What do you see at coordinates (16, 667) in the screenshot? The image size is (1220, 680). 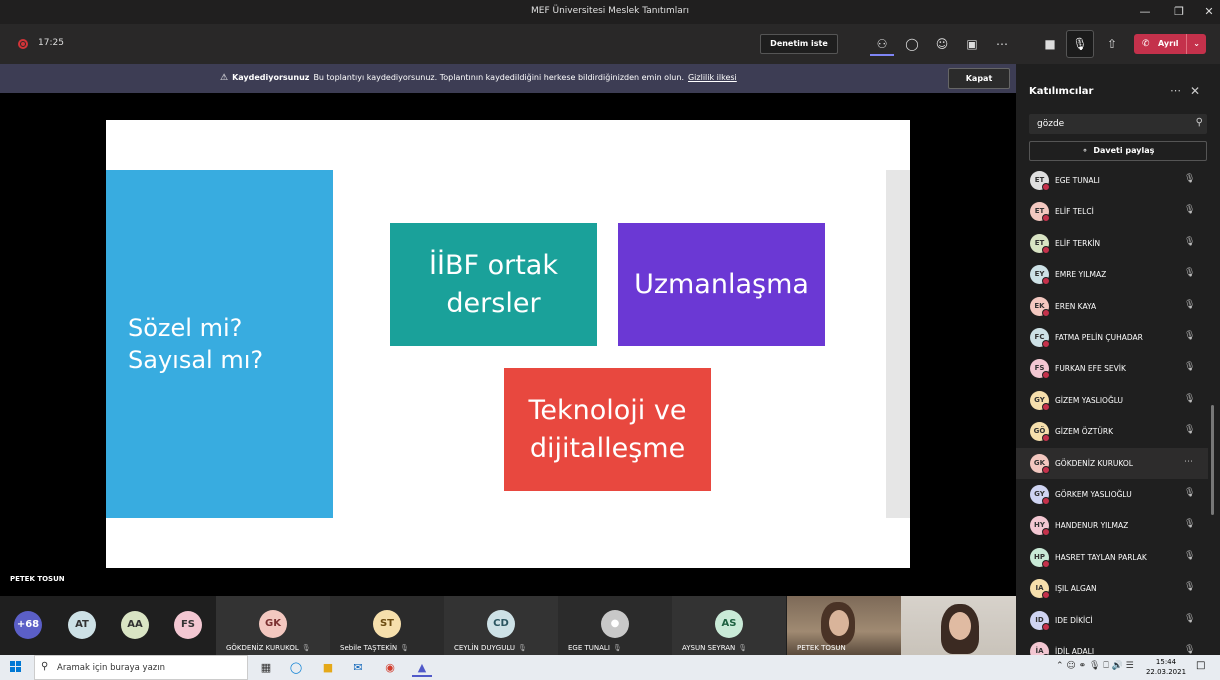 I see `windows-start-icon` at bounding box center [16, 667].